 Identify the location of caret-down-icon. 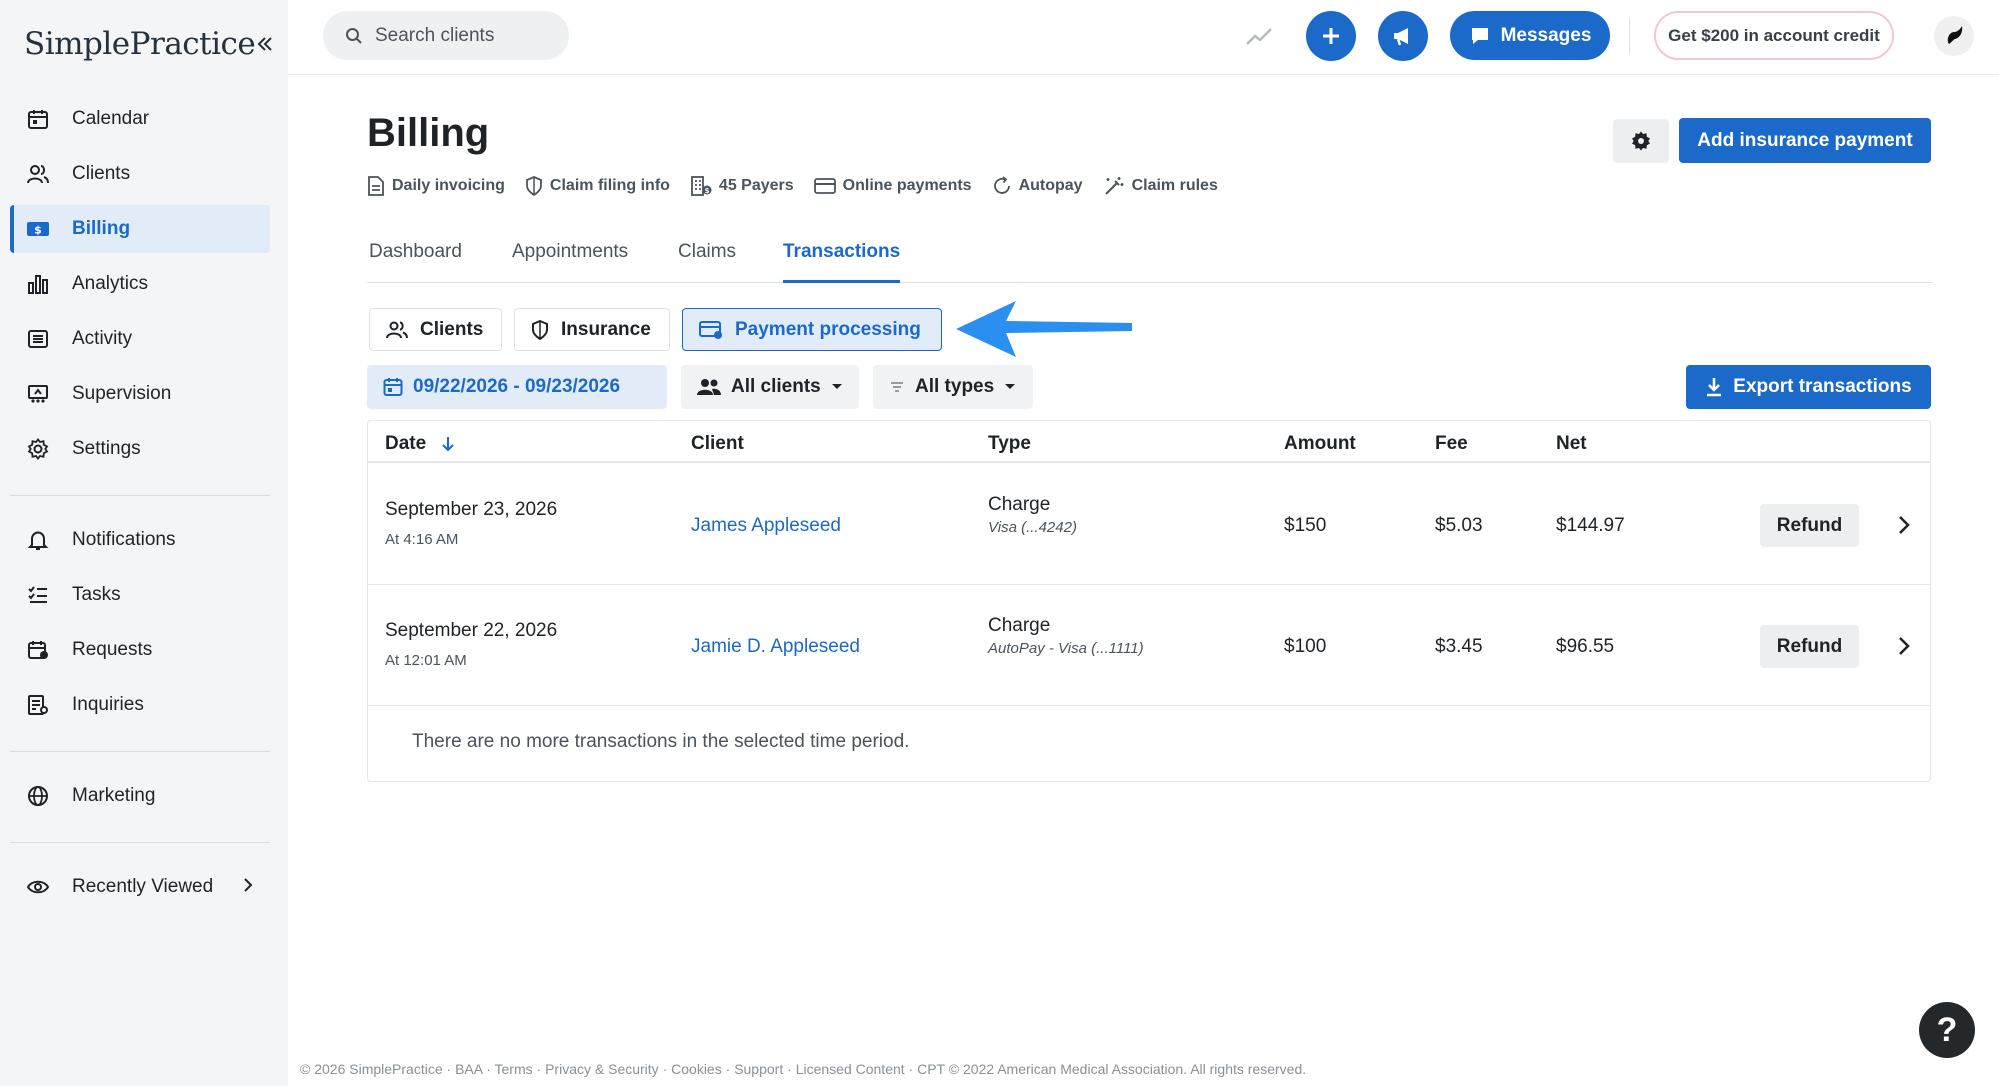
(837, 387).